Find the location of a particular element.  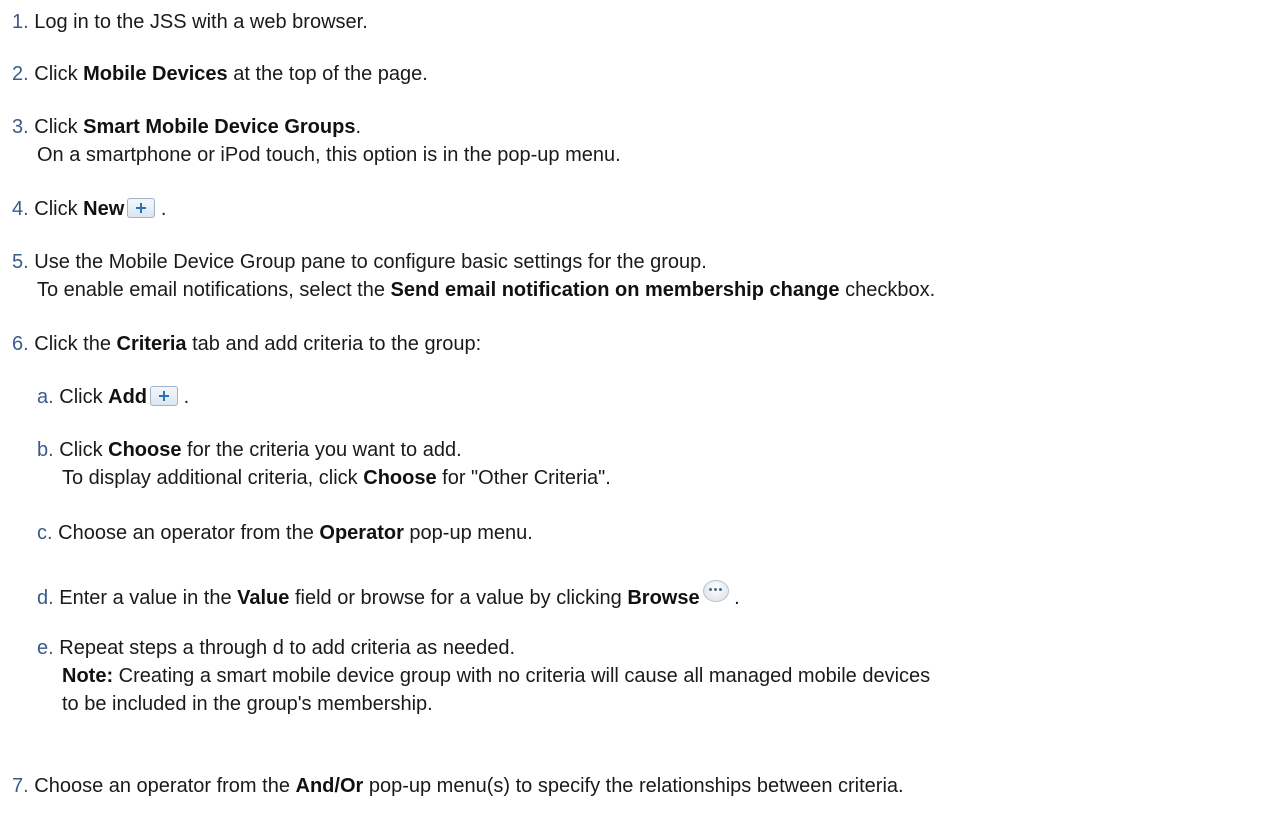

substep-letter: c. is located at coordinates (45, 533).